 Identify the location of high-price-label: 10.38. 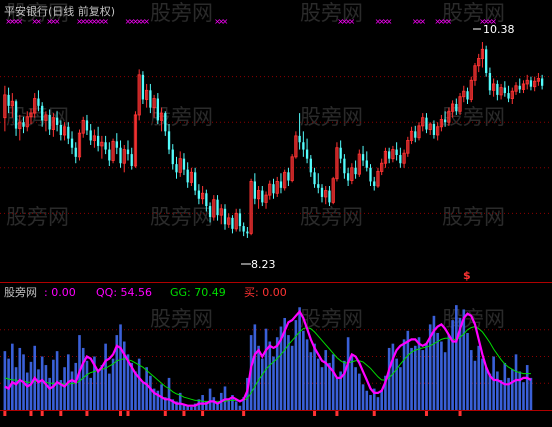
(499, 29).